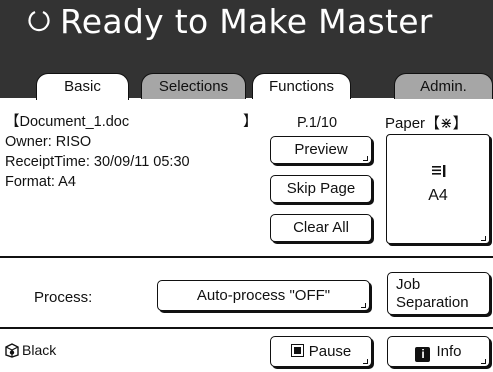  What do you see at coordinates (39, 350) in the screenshot?
I see `ink-color-label: Black` at bounding box center [39, 350].